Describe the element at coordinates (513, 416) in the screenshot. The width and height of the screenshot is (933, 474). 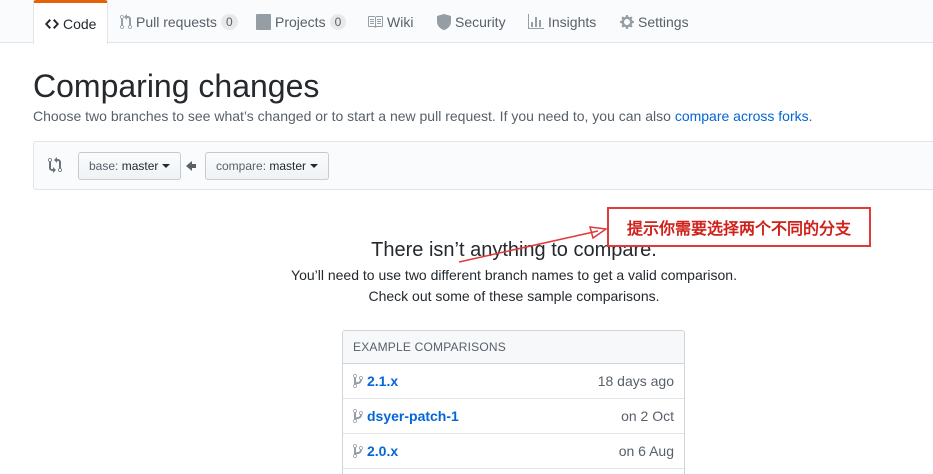
I see `example-row: dsyer-patch-1 on 2 Oct` at that location.